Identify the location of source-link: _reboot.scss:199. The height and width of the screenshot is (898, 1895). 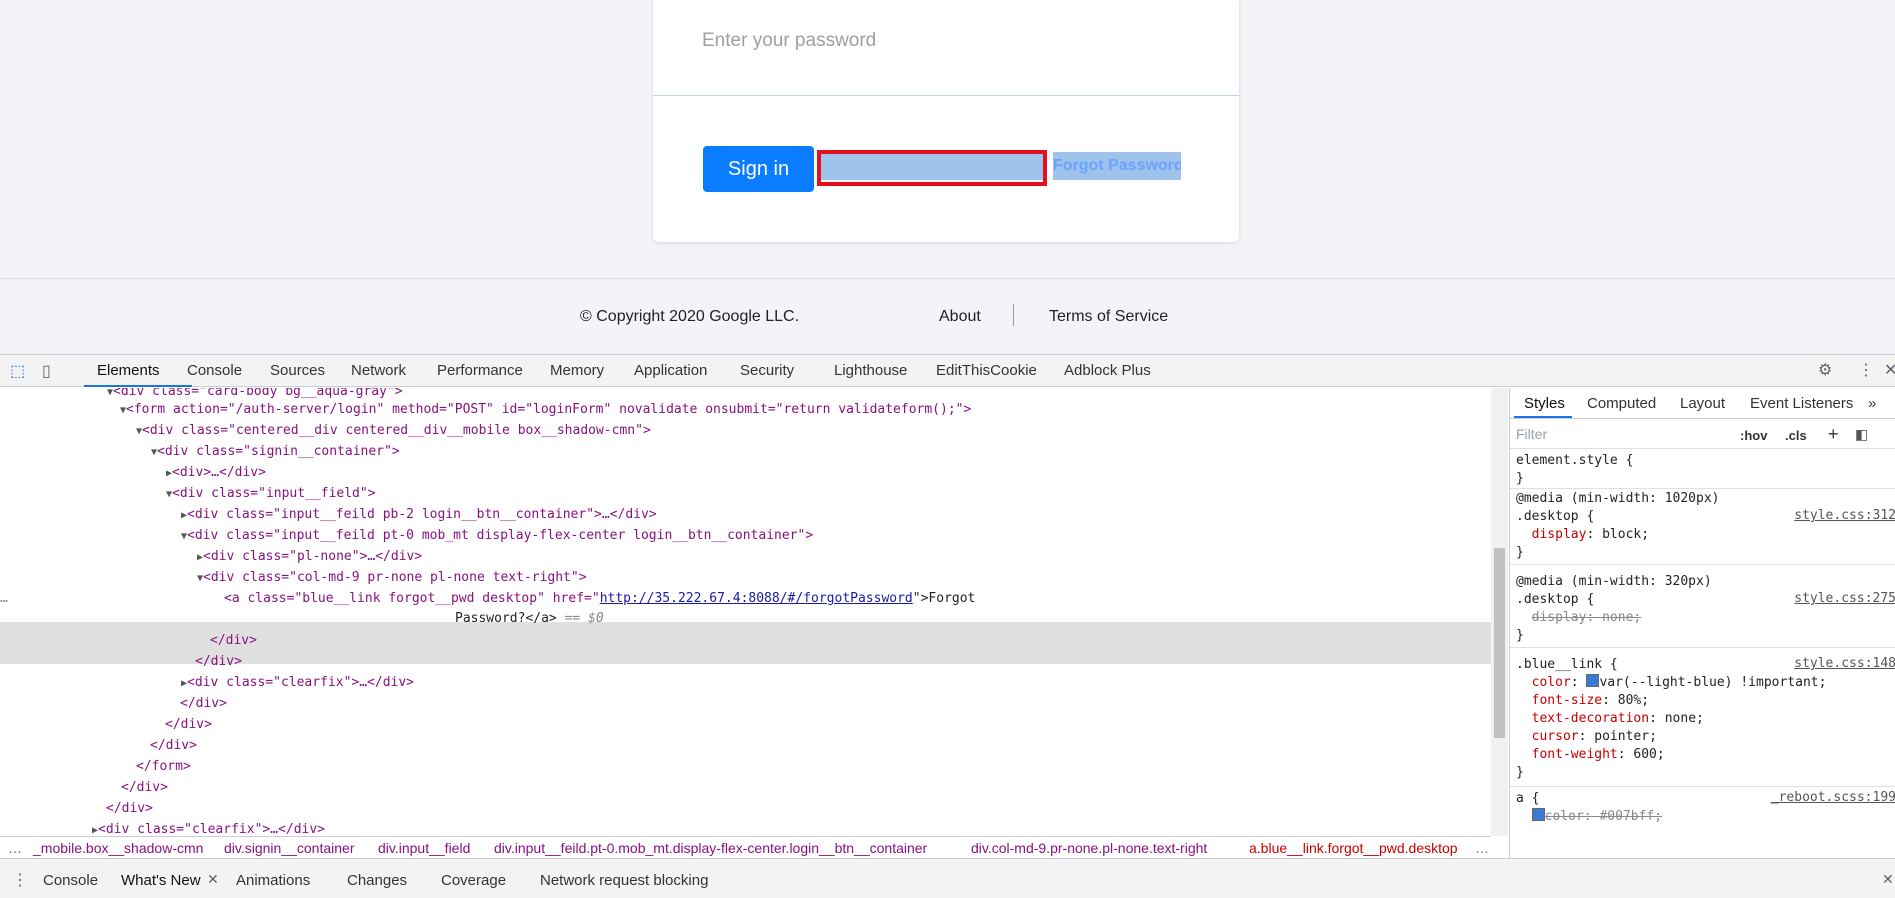
(1833, 797).